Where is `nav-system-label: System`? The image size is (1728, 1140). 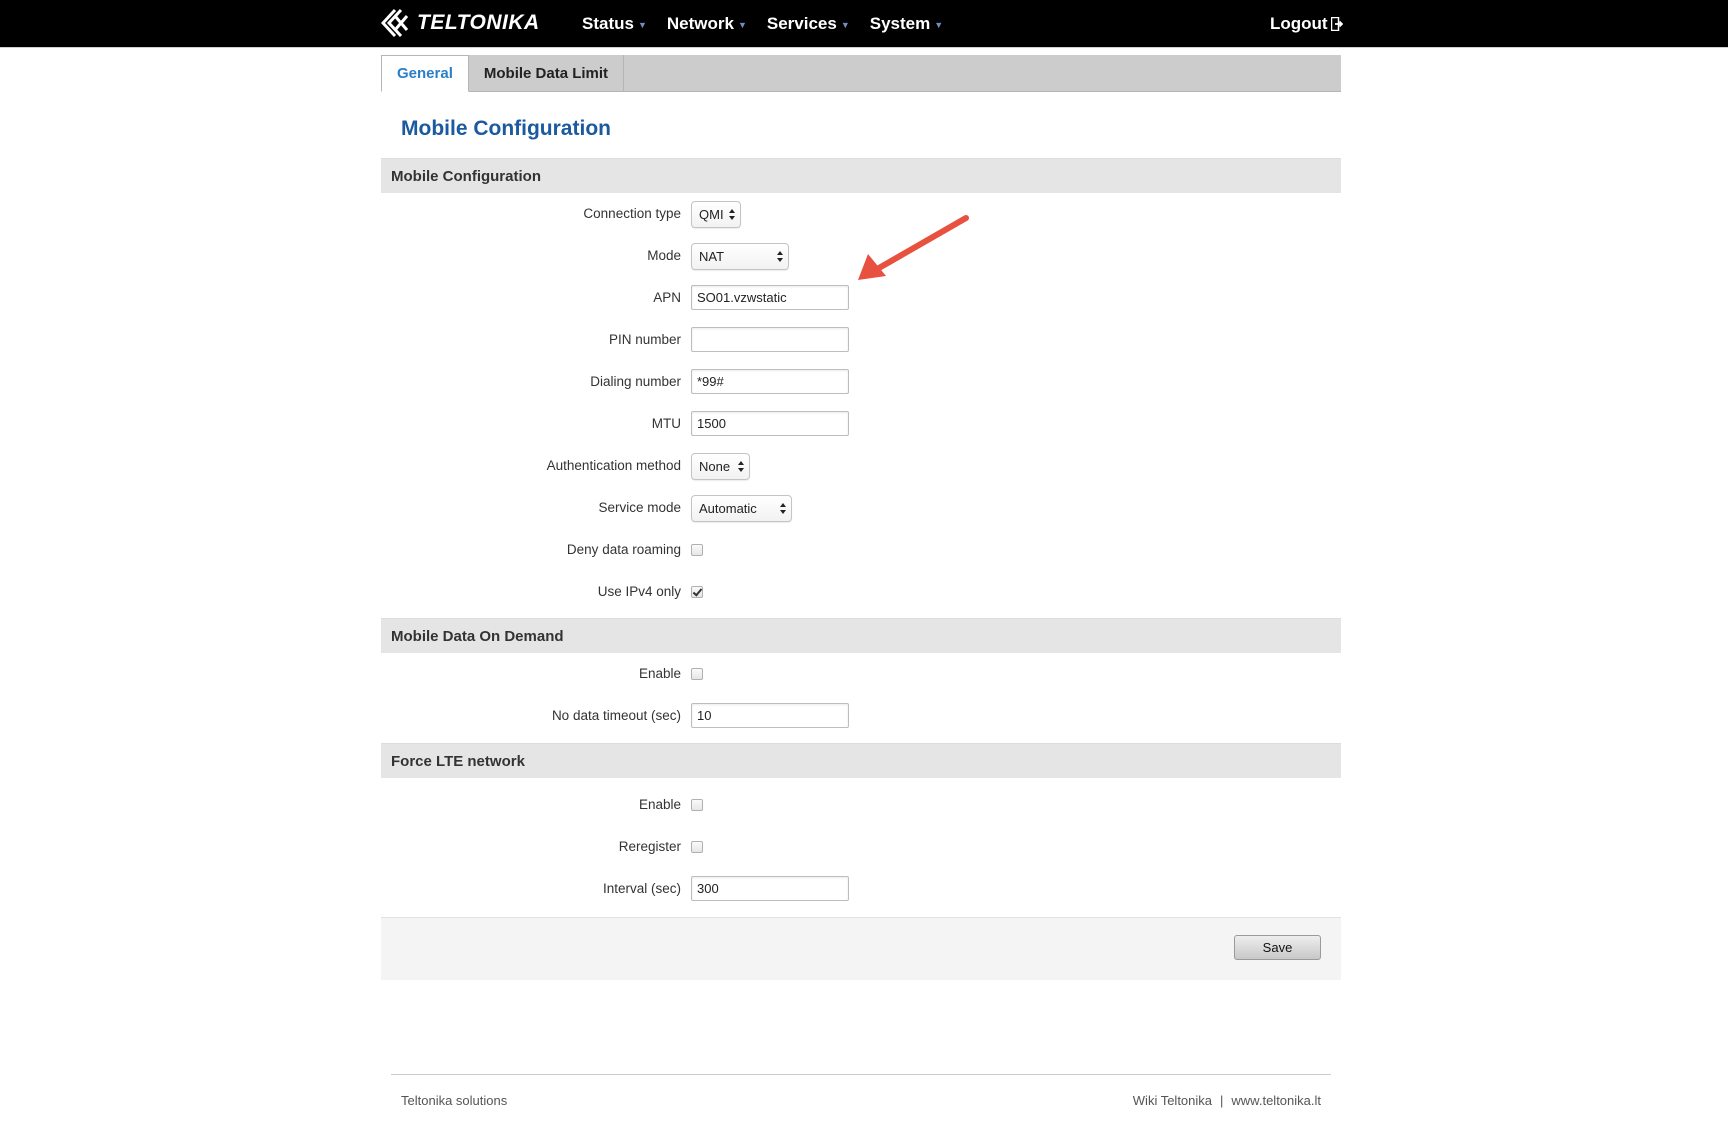 nav-system-label: System is located at coordinates (900, 23).